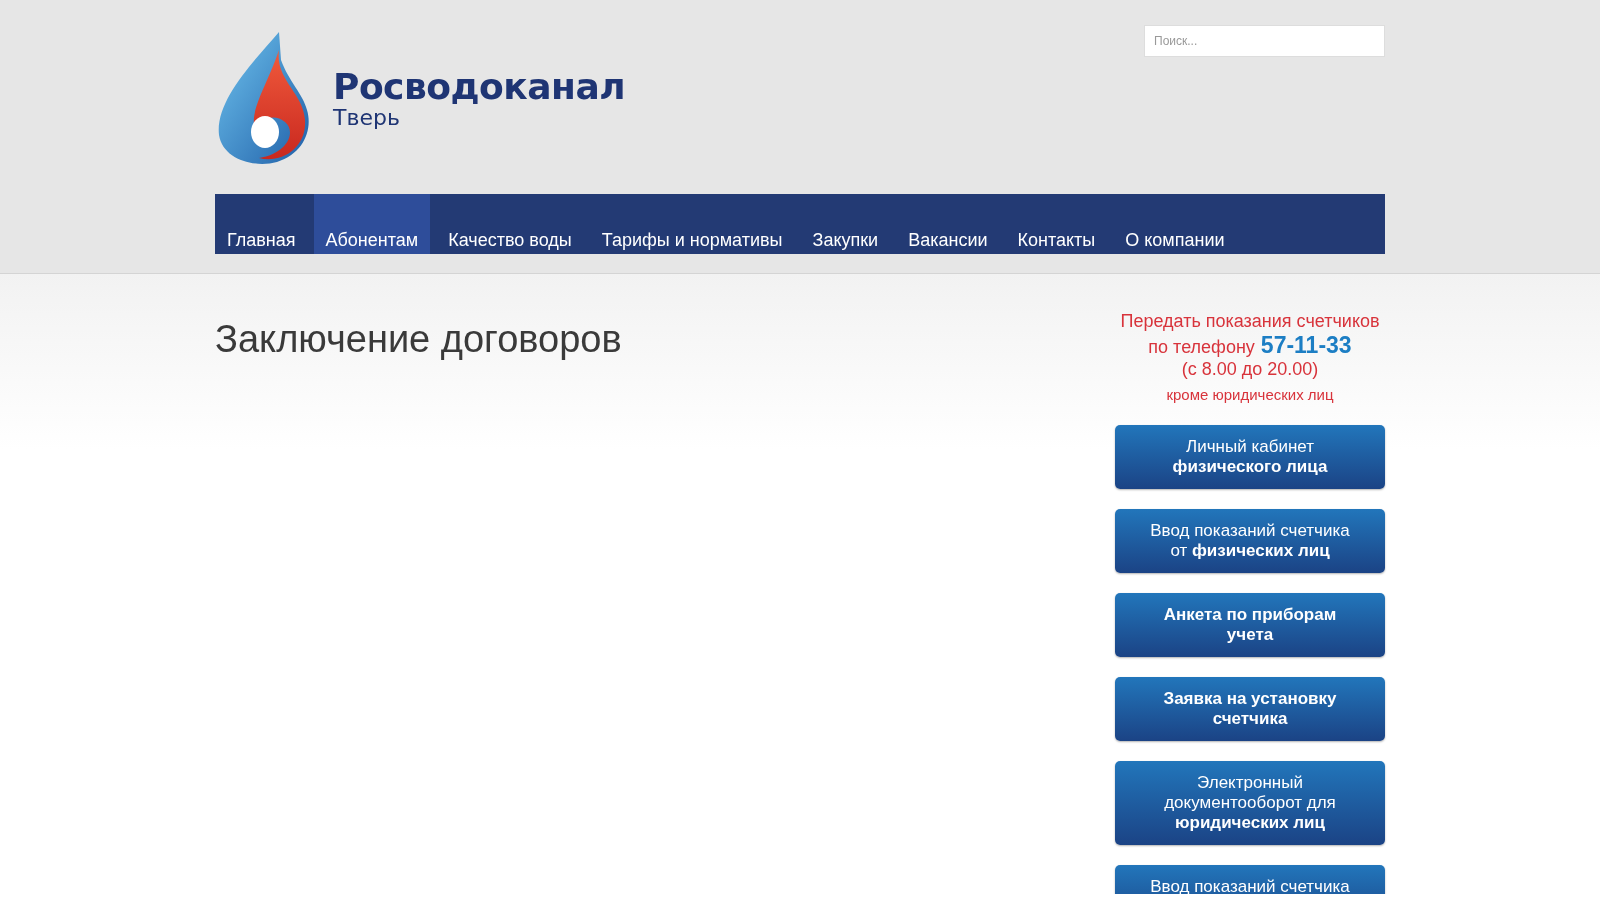 This screenshot has height=900, width=1600. Describe the element at coordinates (948, 224) in the screenshot. I see `nav-tab: Вакансии` at that location.